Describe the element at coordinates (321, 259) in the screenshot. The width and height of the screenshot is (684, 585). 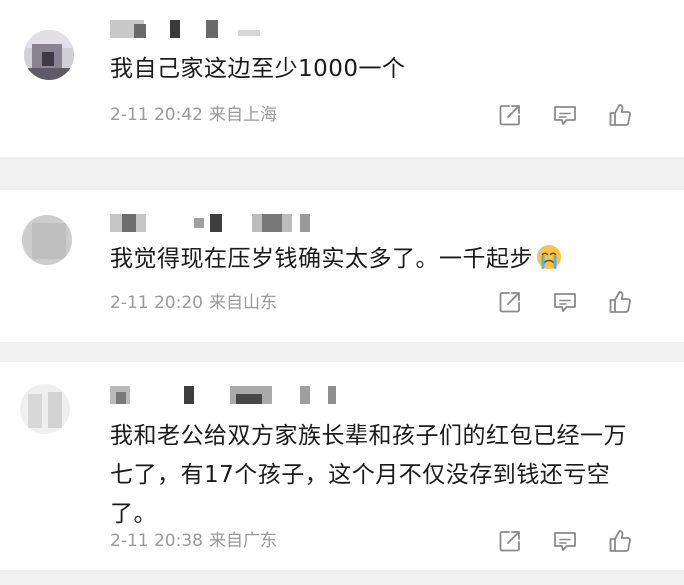
I see `comment-text-body: 我觉得现在压岁钱确实太多了。一千起步` at that location.